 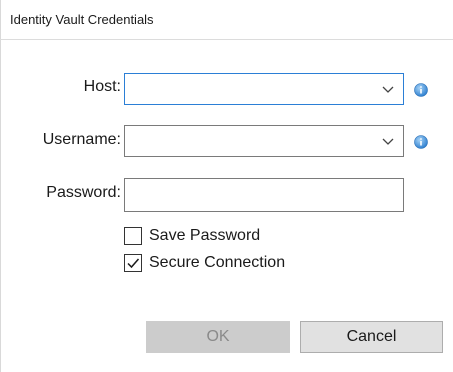 I want to click on secure-connection-checkbox, so click(x=133, y=263).